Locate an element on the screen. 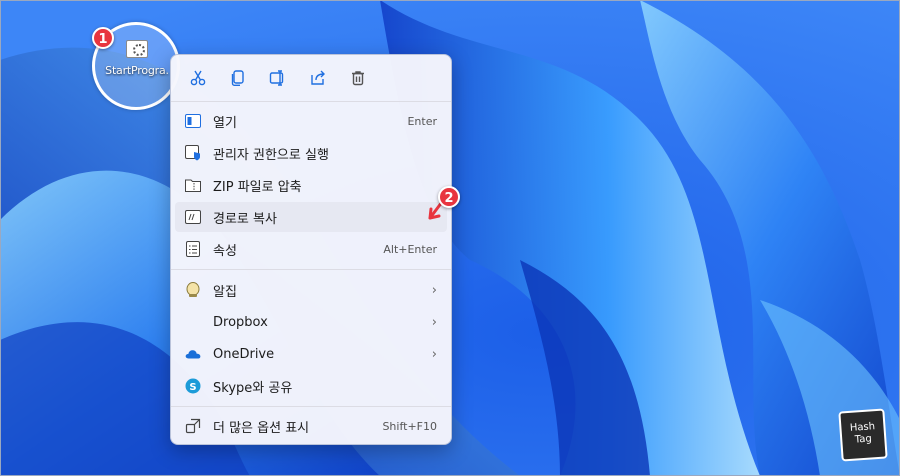 The height and width of the screenshot is (476, 900). alzip-icon is located at coordinates (193, 290).